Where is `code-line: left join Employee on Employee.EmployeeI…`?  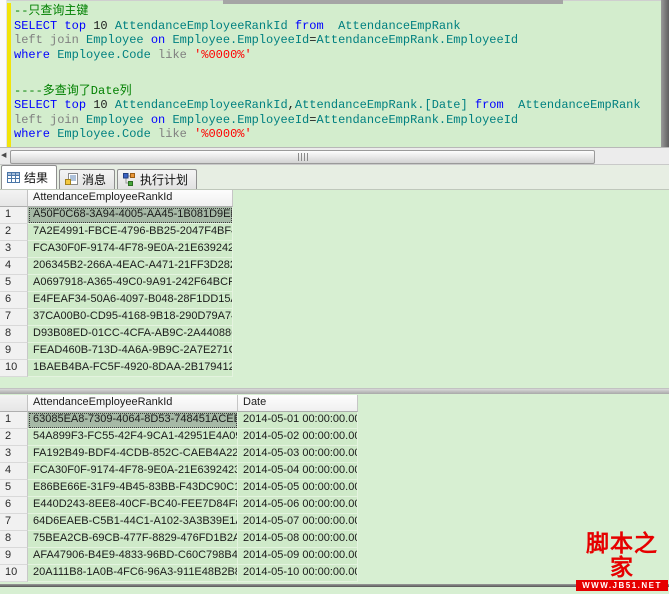 code-line: left join Employee on Employee.EmployeeI… is located at coordinates (266, 40).